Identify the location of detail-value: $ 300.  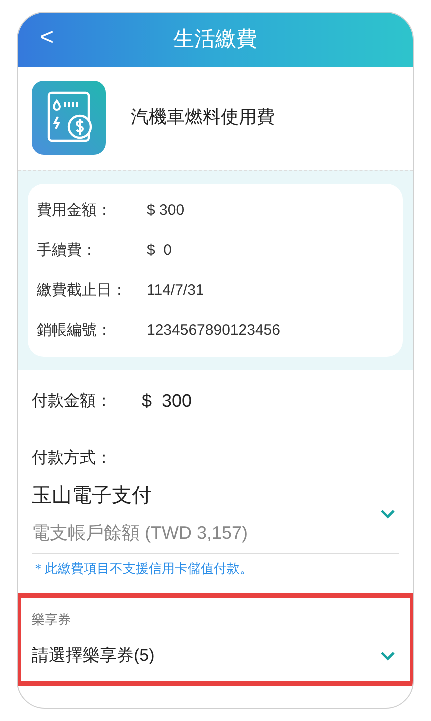
(166, 210).